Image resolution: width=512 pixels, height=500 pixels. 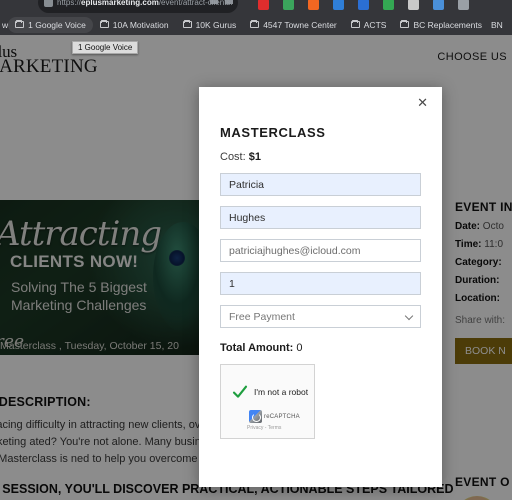 I want to click on last-name-input, so click(x=320, y=217).